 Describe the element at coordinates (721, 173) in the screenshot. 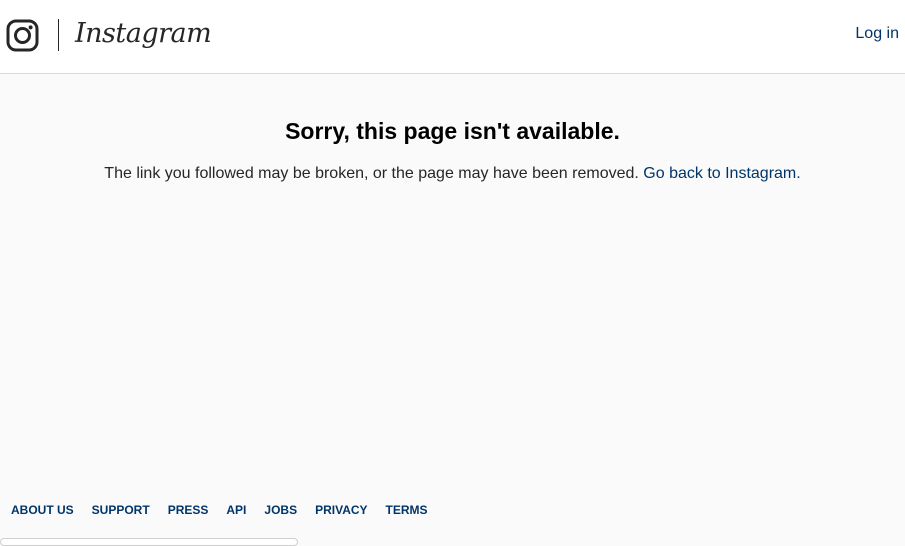

I see `go-back-link: Go back to Instagram.` at that location.